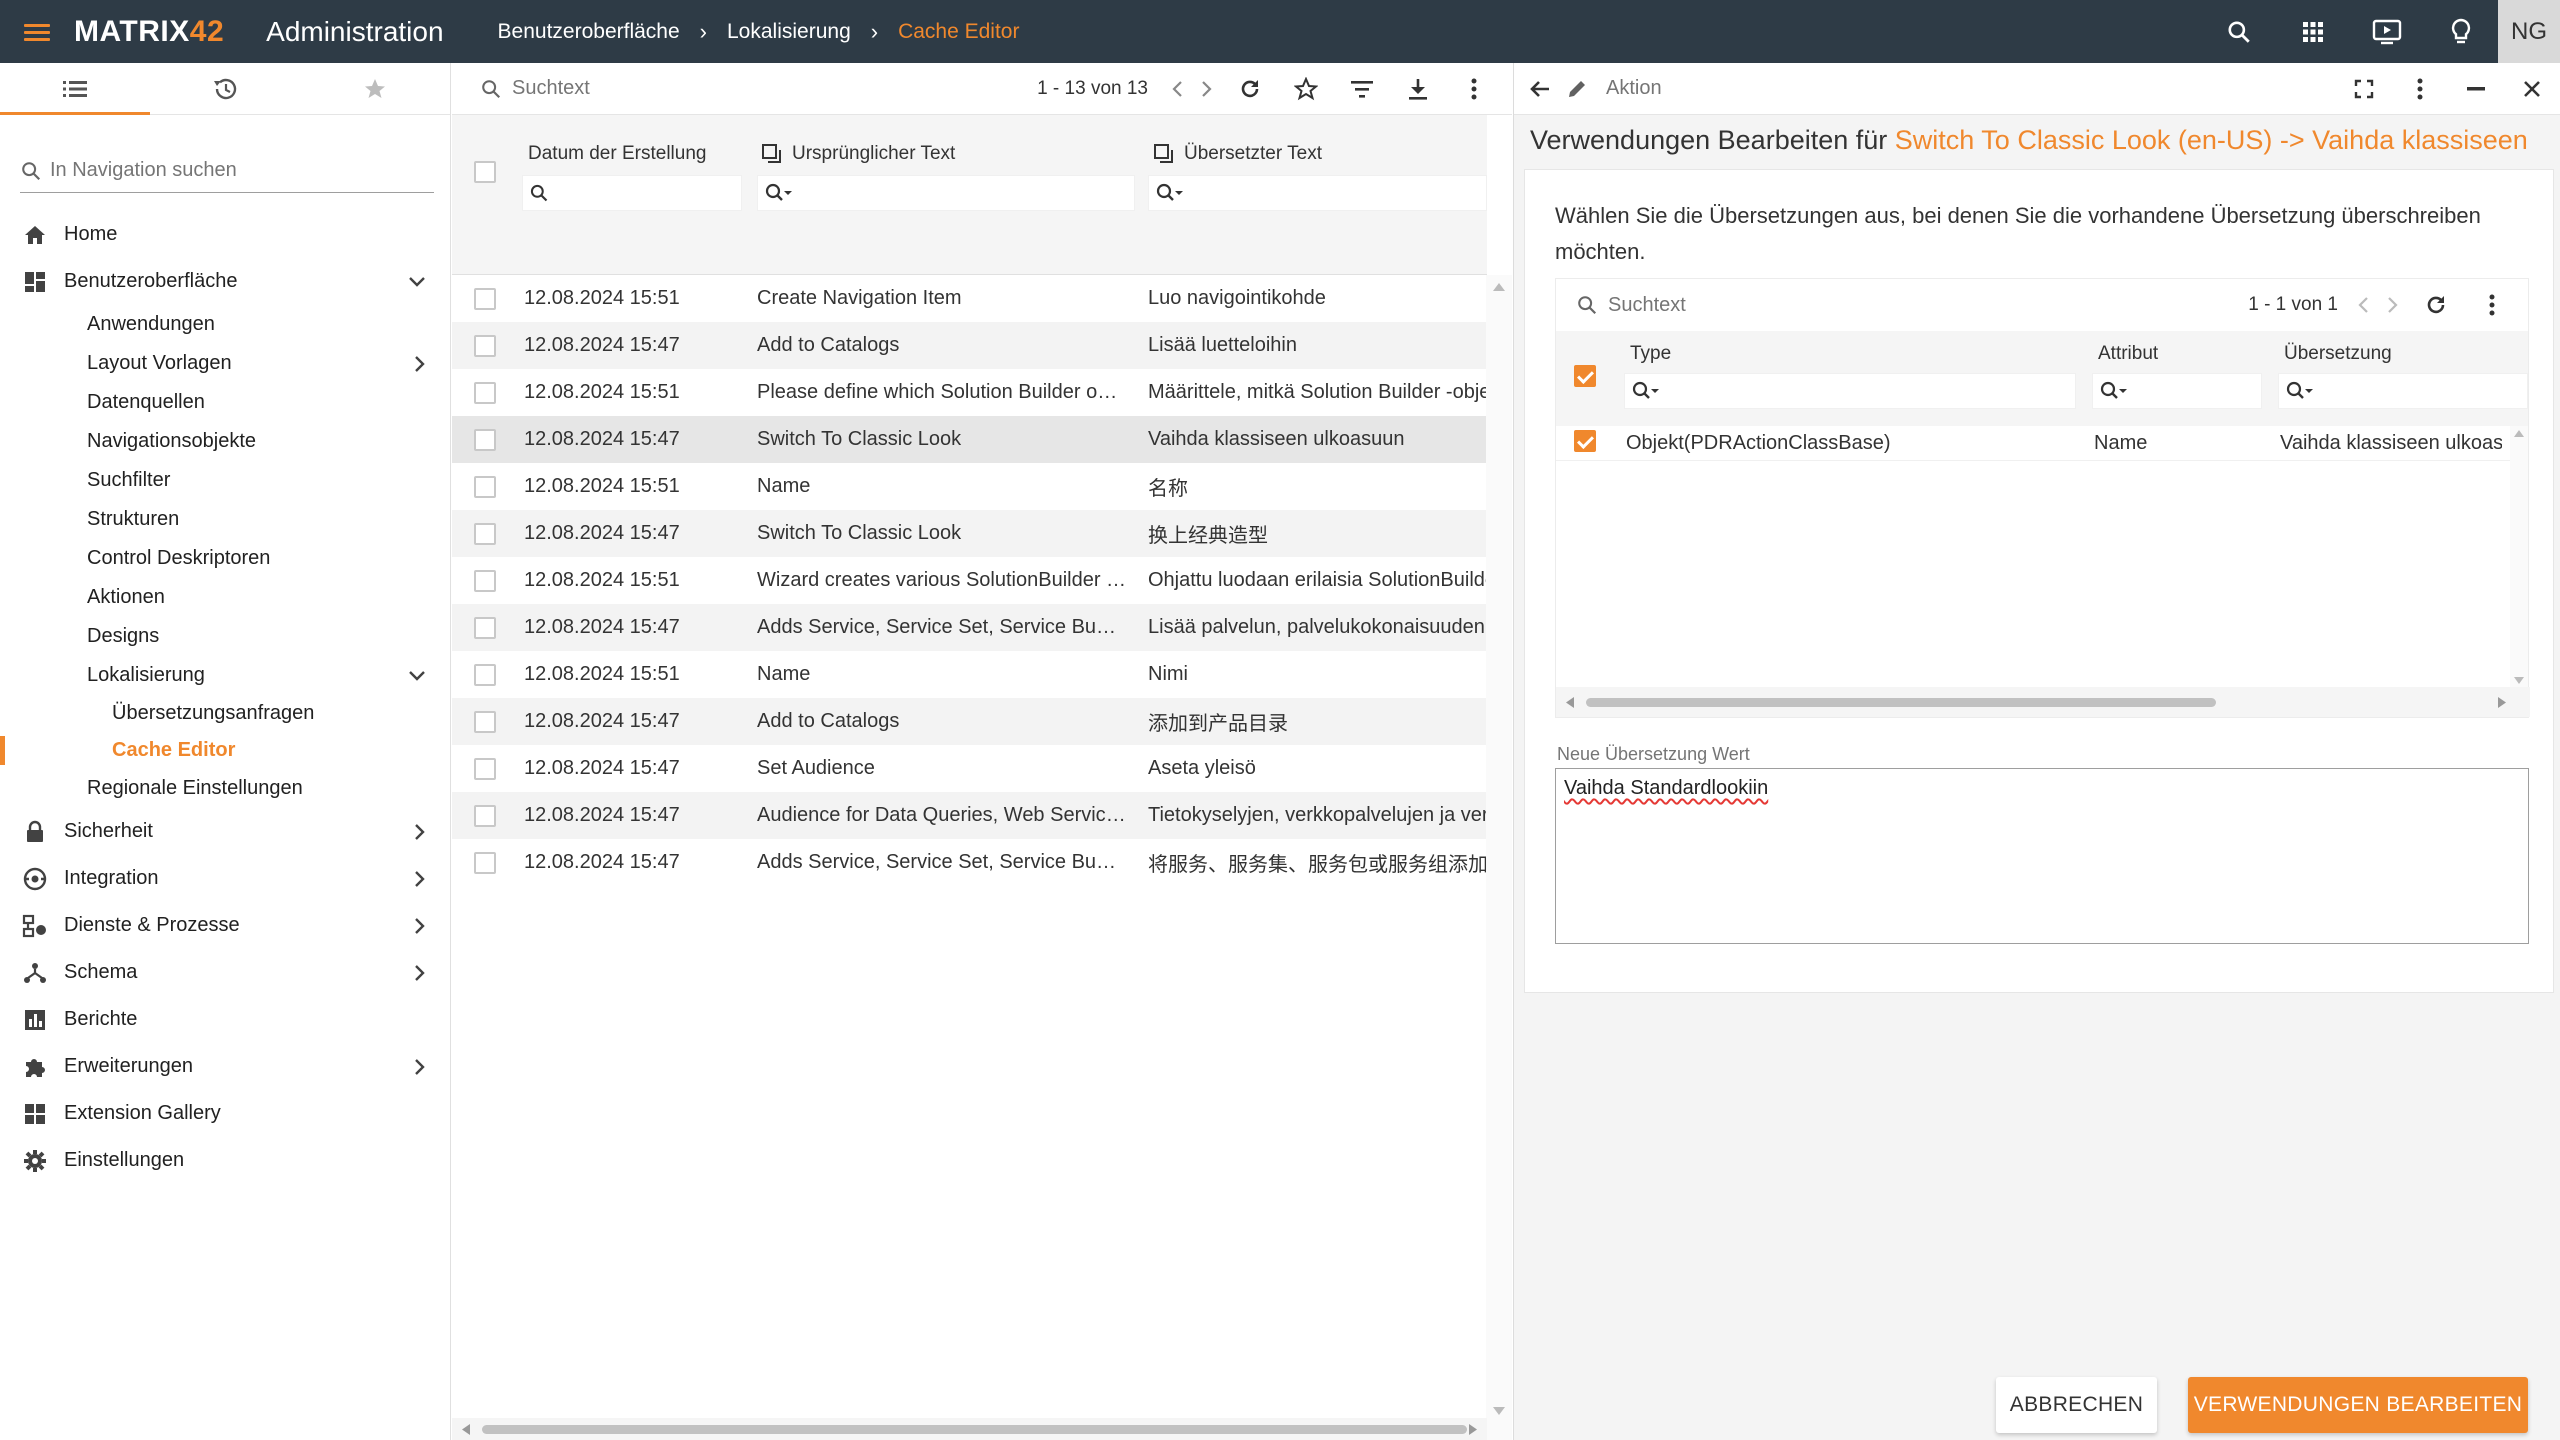  What do you see at coordinates (2387, 31) in the screenshot?
I see `presentation-icon` at bounding box center [2387, 31].